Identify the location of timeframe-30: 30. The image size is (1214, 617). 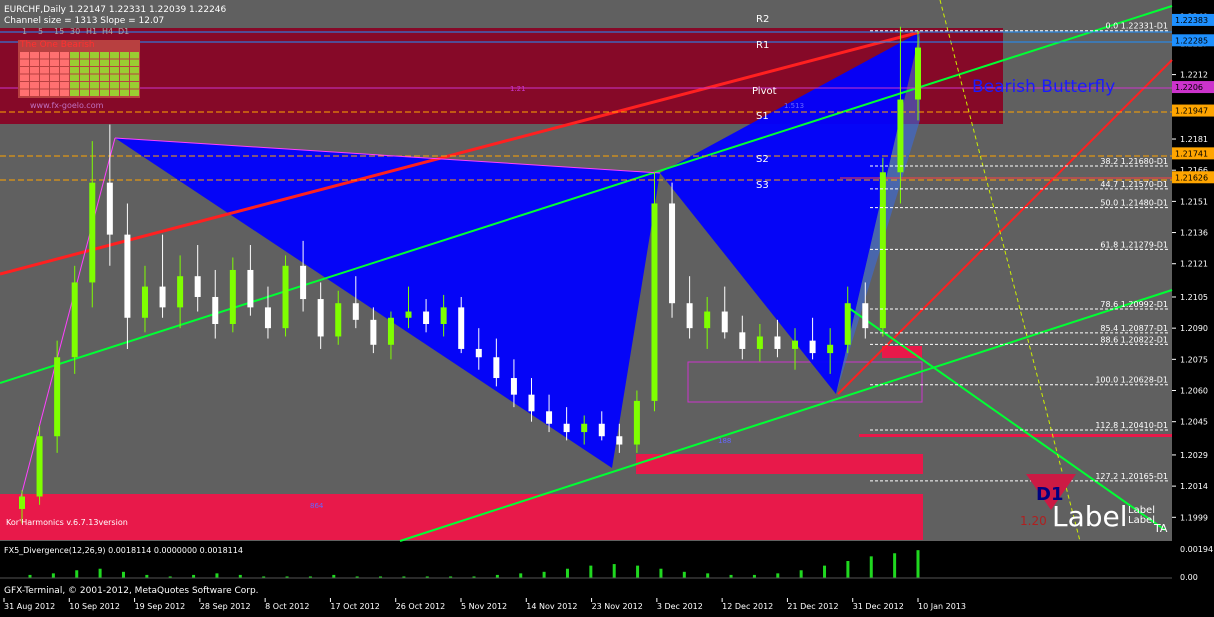
(75, 31).